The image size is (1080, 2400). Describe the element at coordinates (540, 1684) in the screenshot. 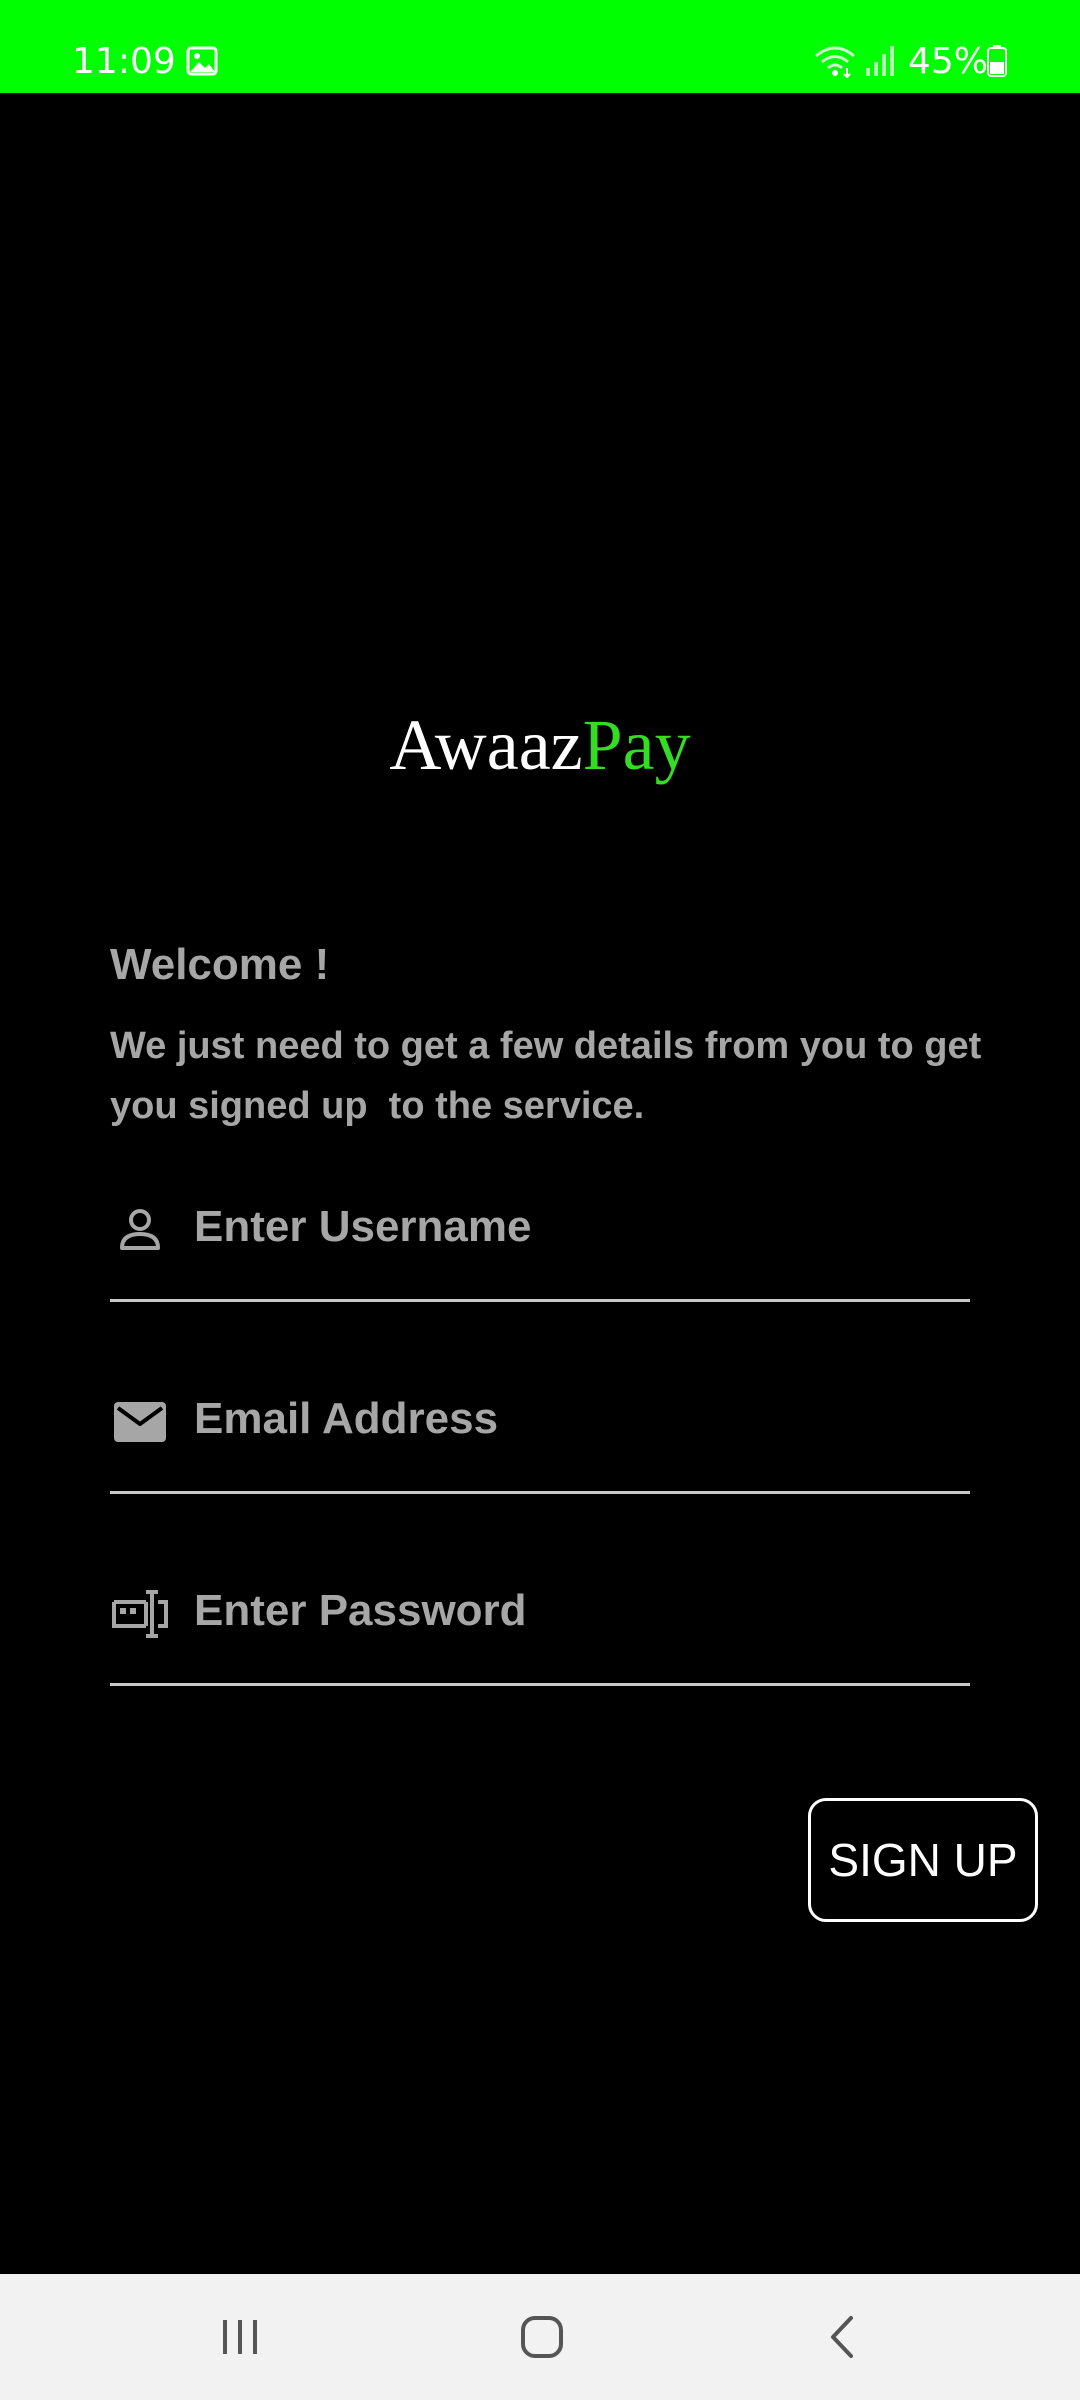

I see `password-underline` at that location.